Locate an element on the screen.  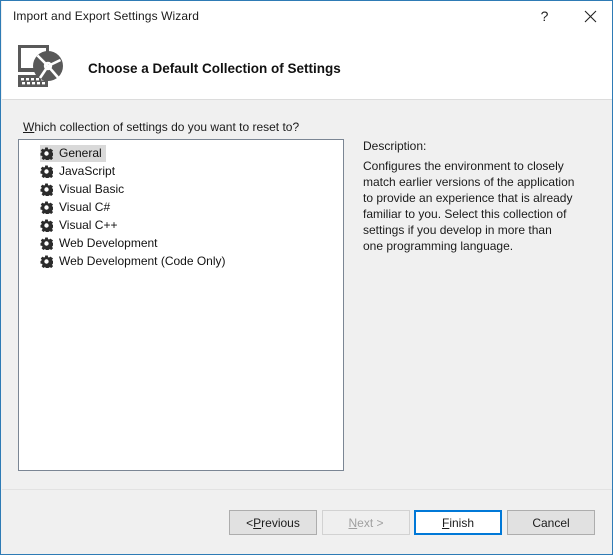
help-button: ? is located at coordinates (544, 16).